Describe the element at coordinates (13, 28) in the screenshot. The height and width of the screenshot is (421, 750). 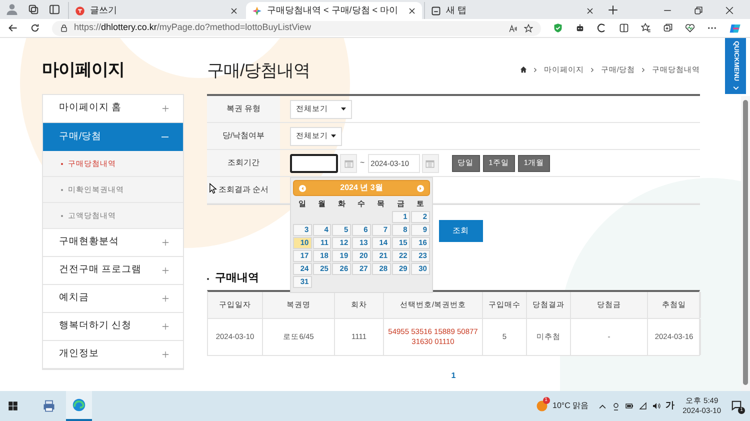
I see `back-icon` at that location.